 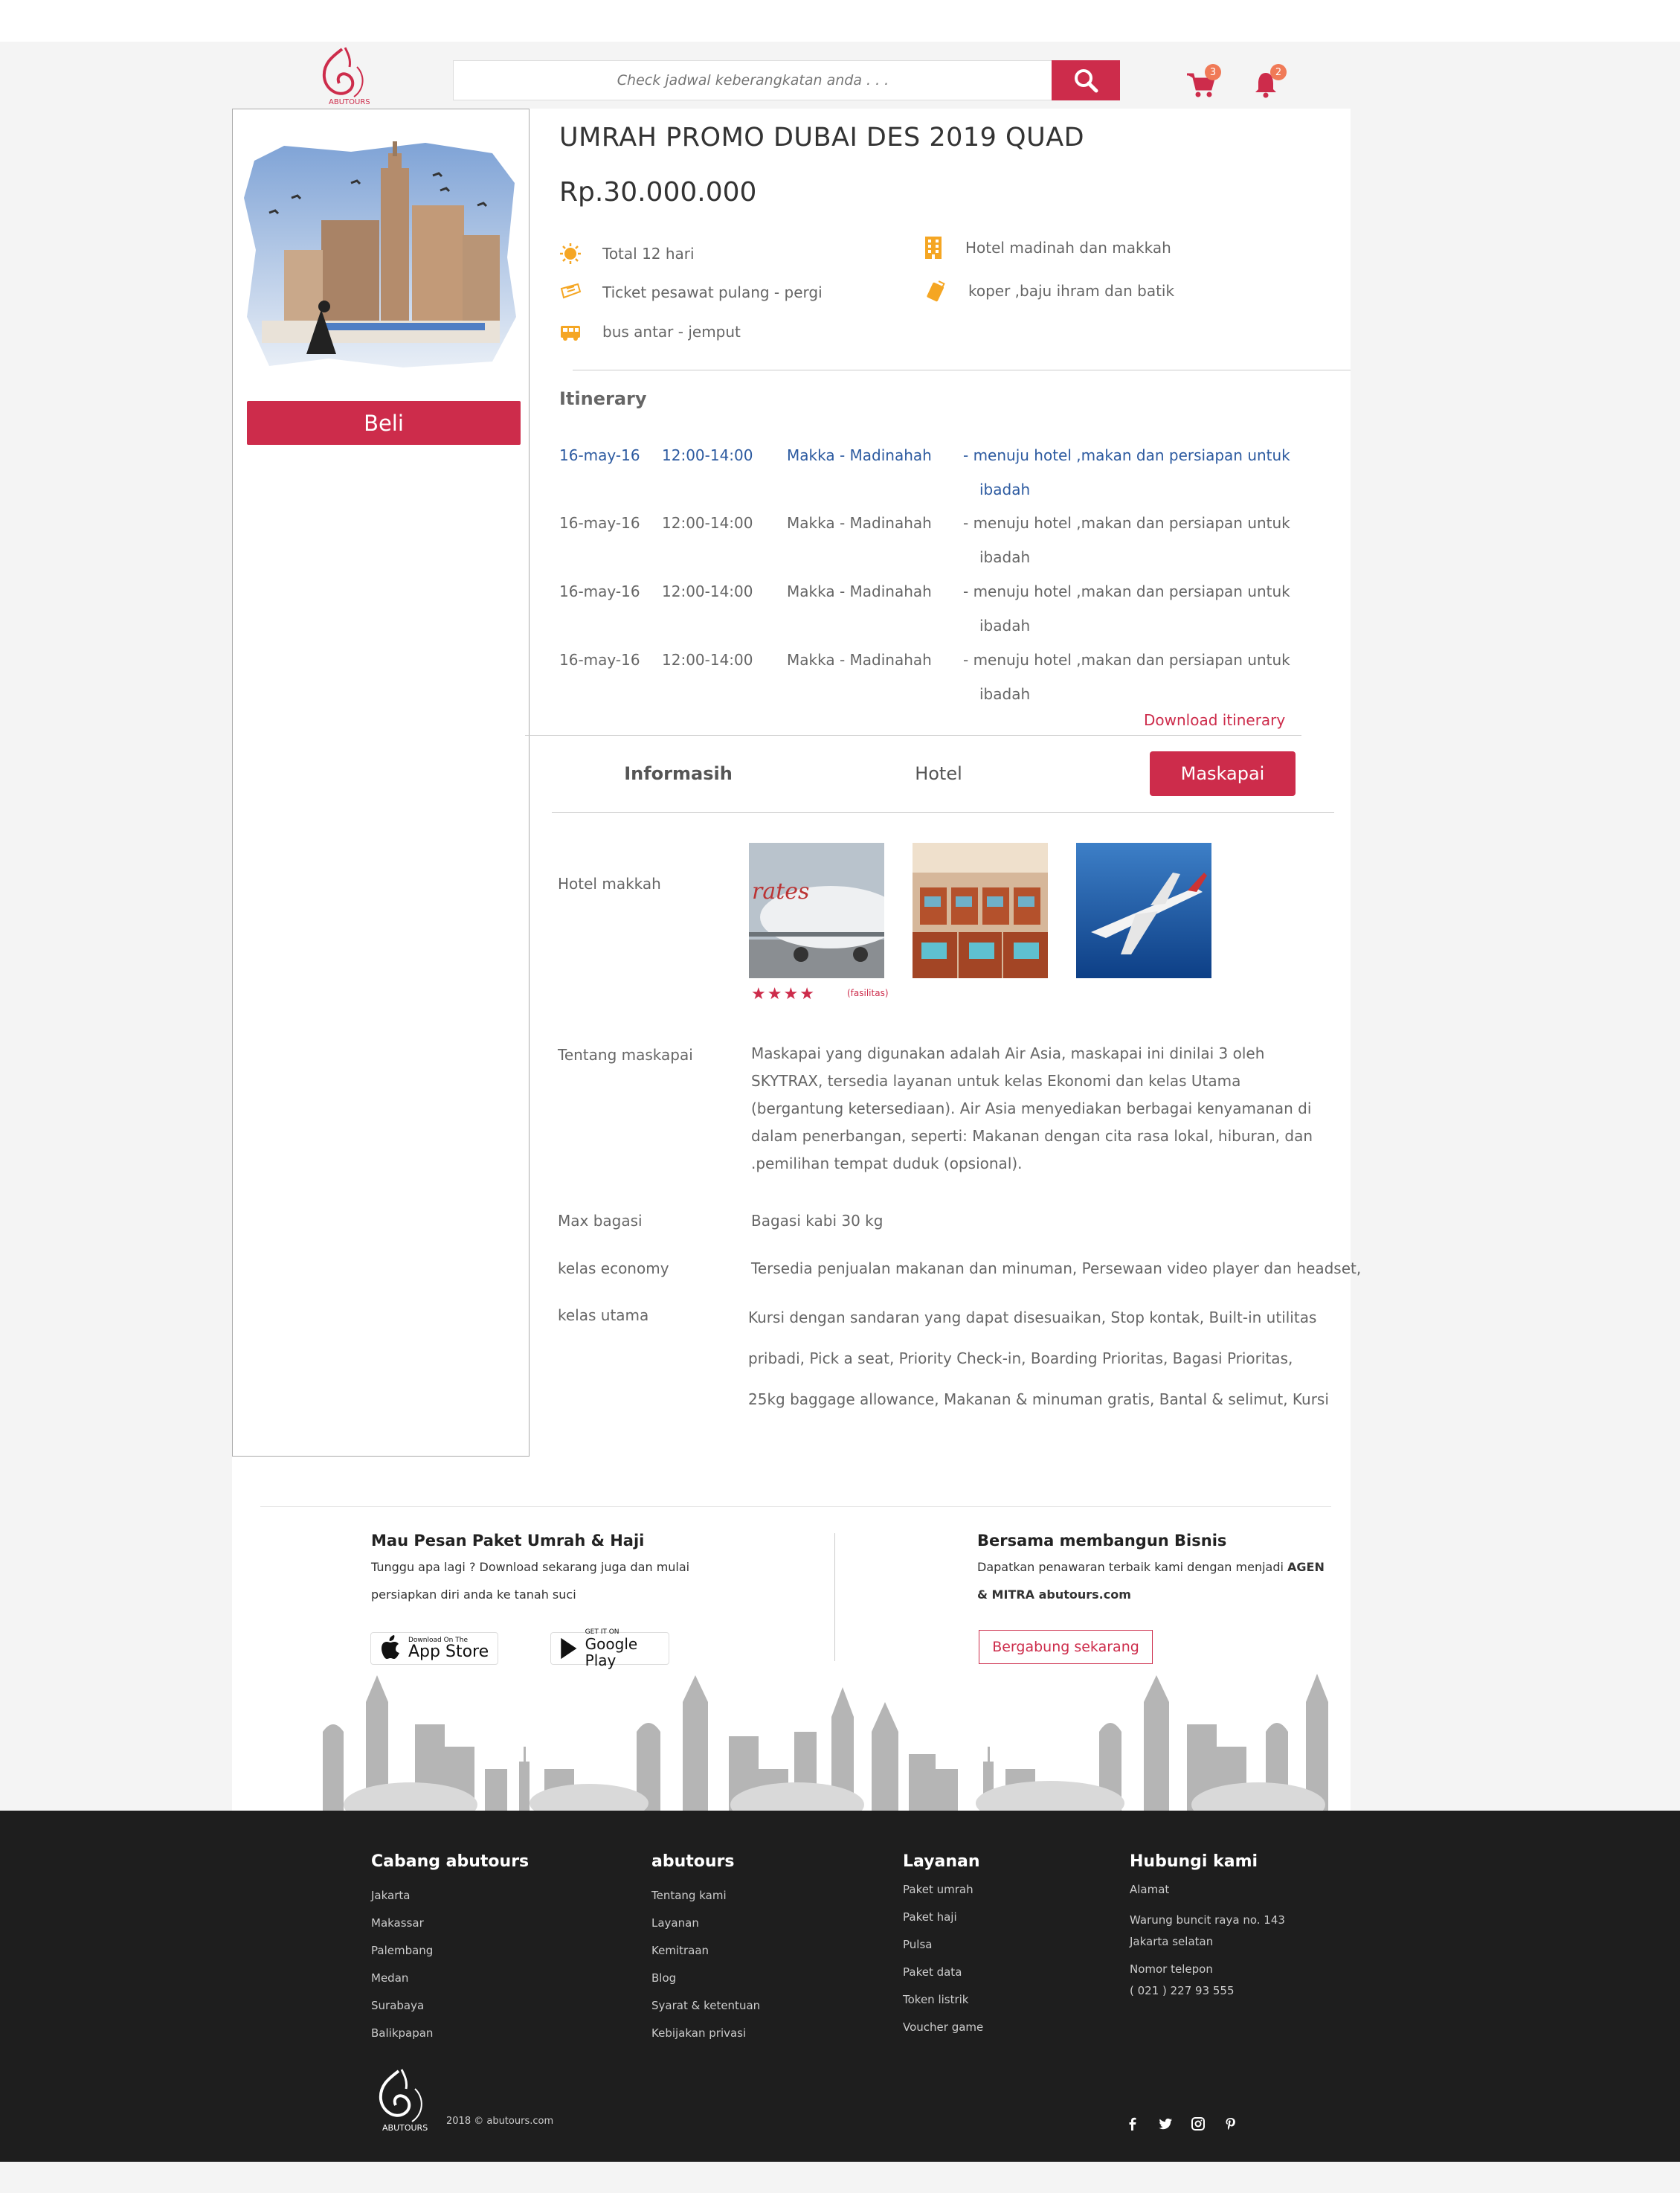 I want to click on cart-count-badge: 3, so click(x=1213, y=72).